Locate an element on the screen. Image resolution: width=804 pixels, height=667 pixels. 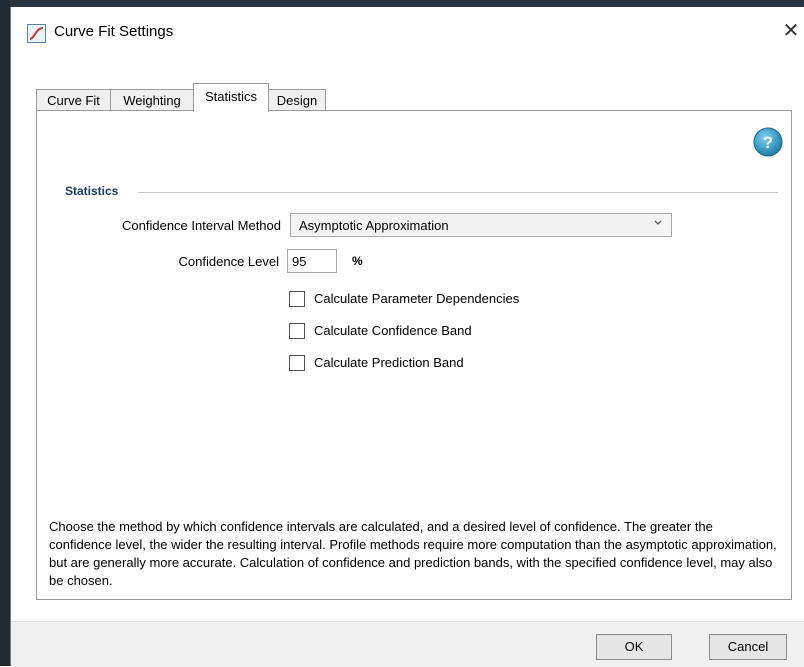
background-window-edge is located at coordinates (402, 3).